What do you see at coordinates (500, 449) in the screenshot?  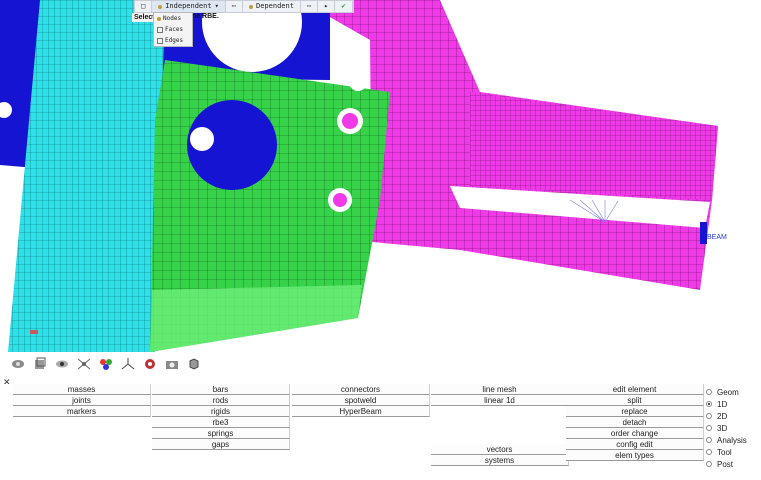 I see `vectors-button: vectors` at bounding box center [500, 449].